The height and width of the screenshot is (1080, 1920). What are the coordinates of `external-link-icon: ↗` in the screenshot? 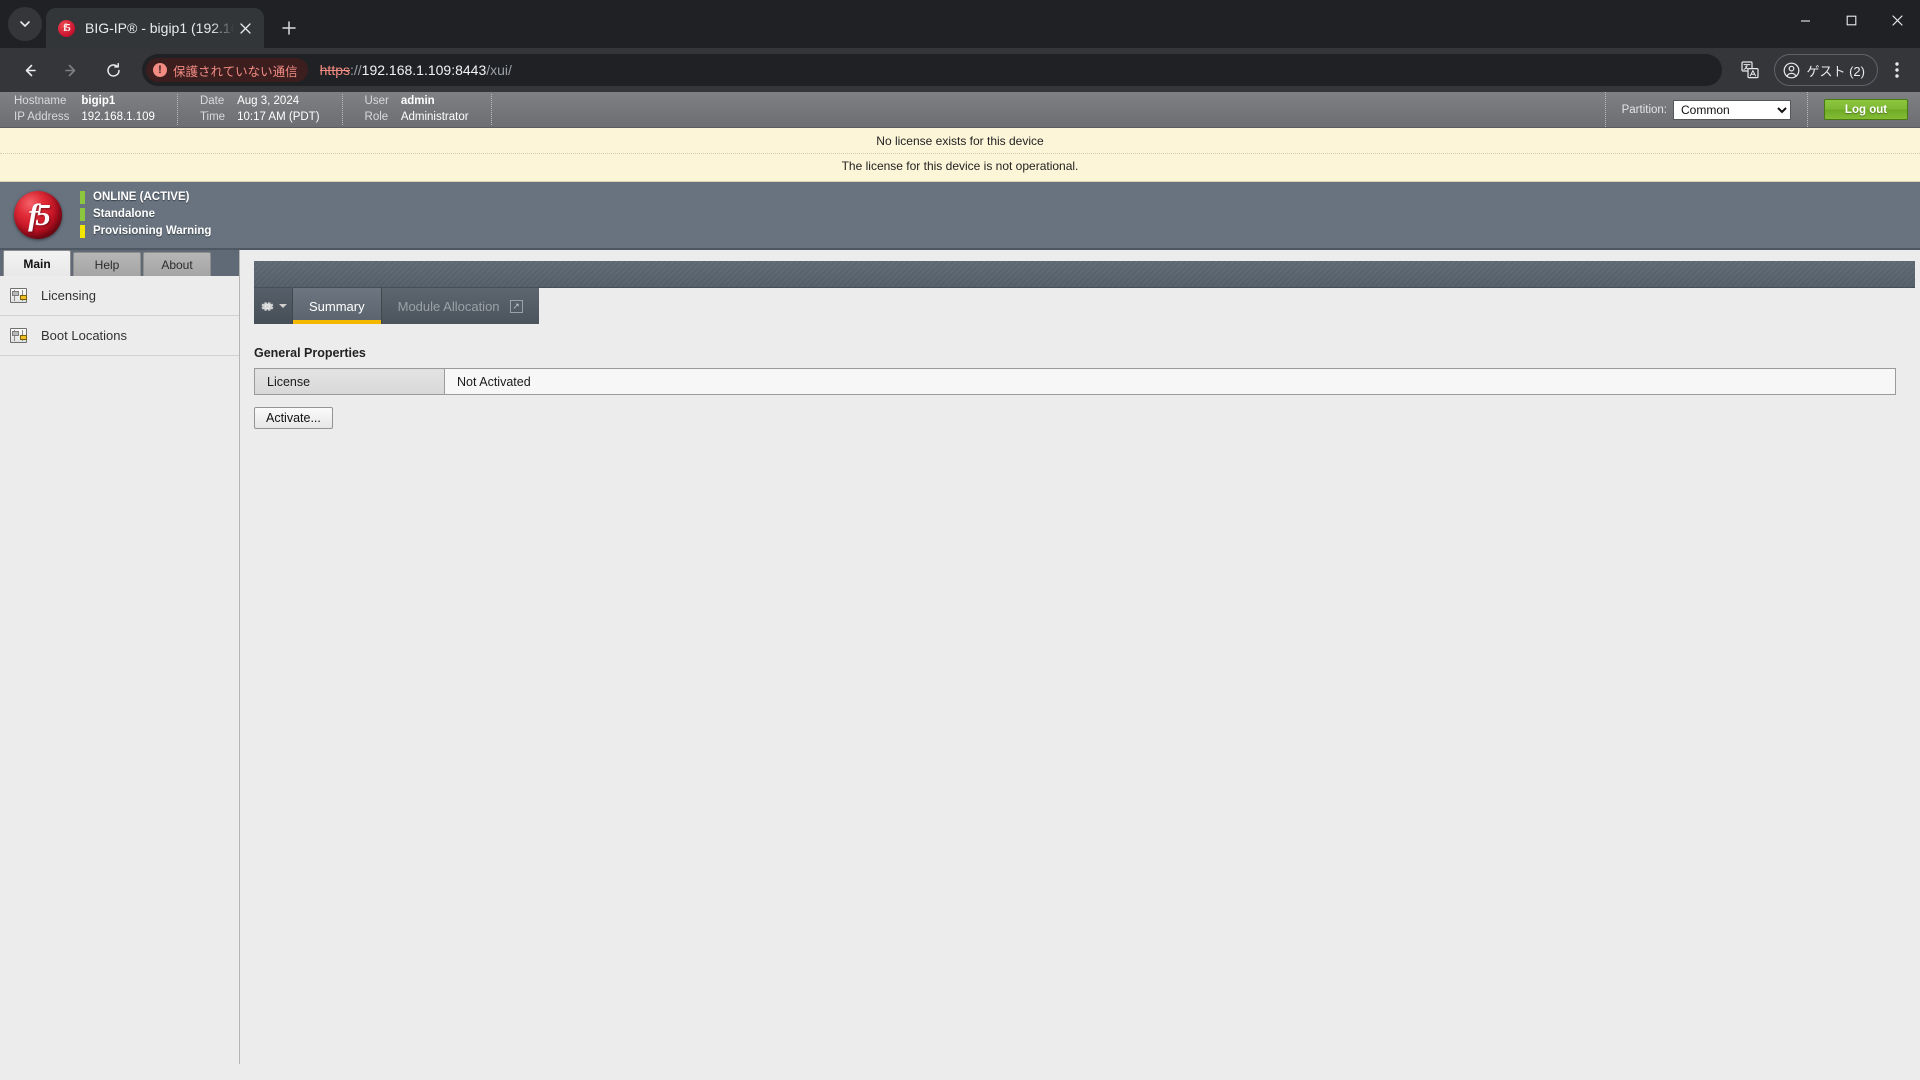 It's located at (516, 306).